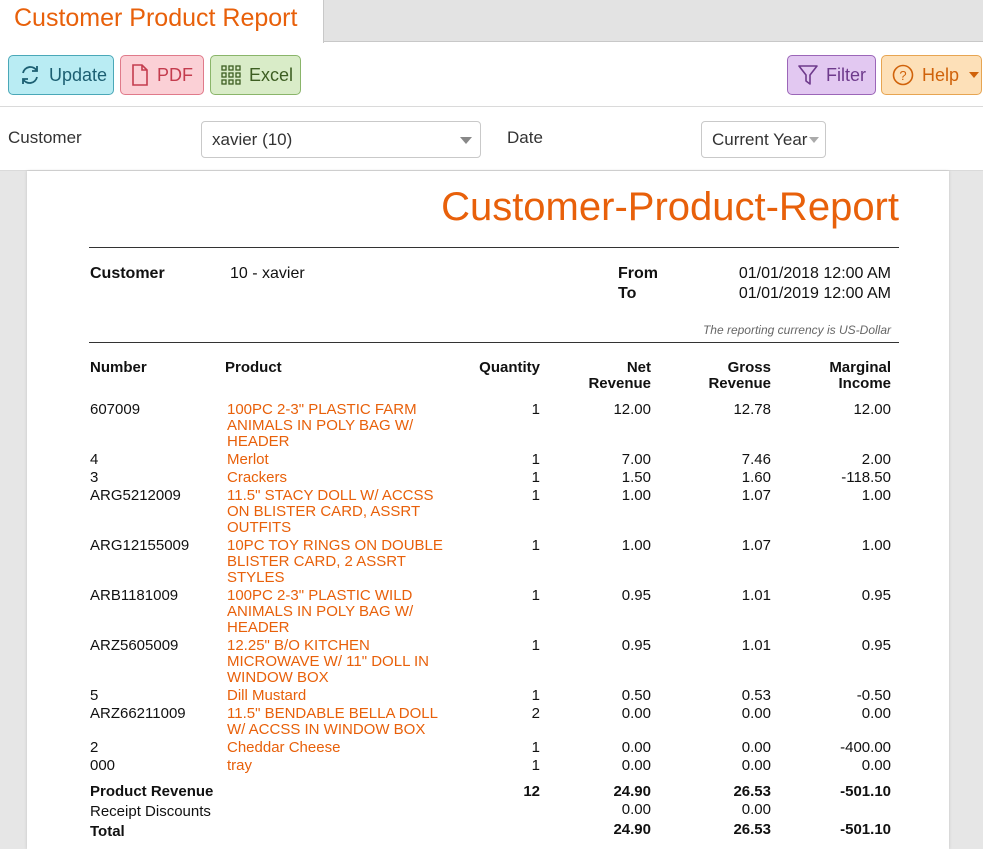  What do you see at coordinates (115, 409) in the screenshot?
I see `cell-number: 607009` at bounding box center [115, 409].